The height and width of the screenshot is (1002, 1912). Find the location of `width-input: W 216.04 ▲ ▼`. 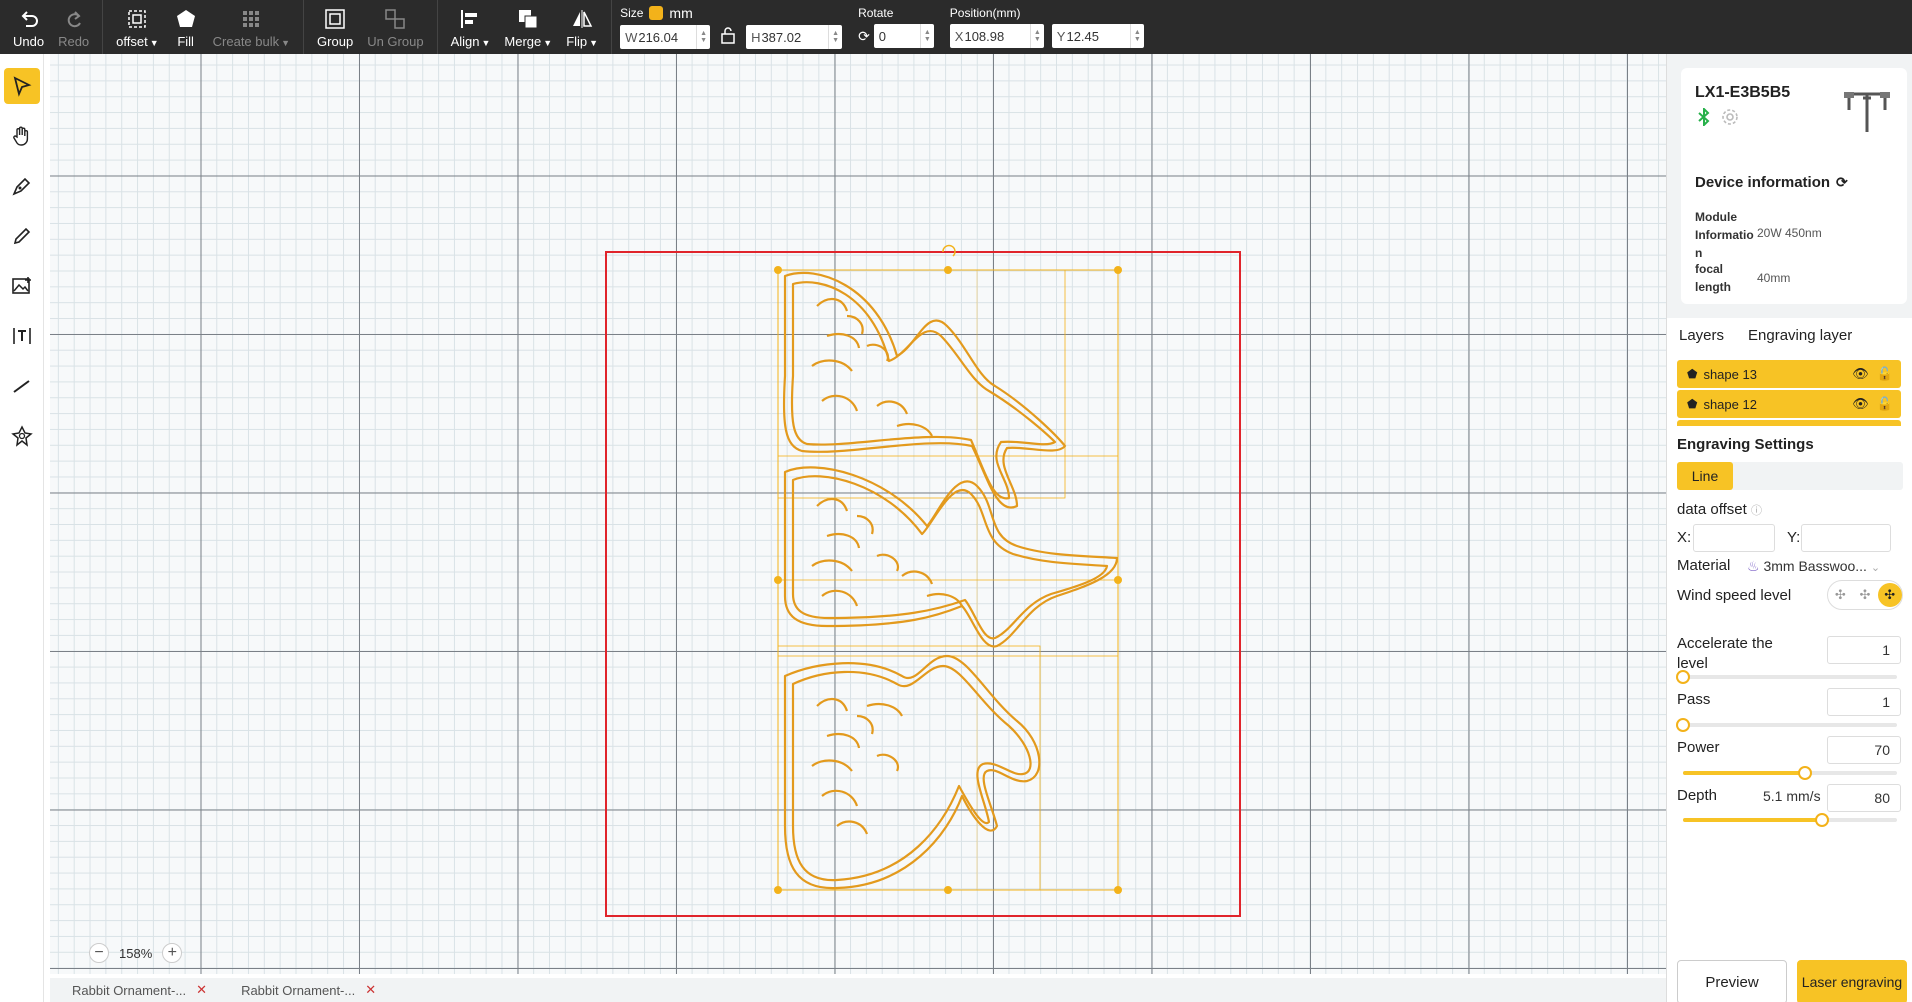

width-input: W 216.04 ▲ ▼ is located at coordinates (665, 37).